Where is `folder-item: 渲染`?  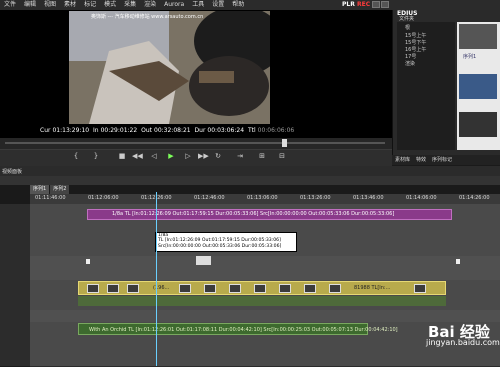 folder-item: 渲染 is located at coordinates (410, 63).